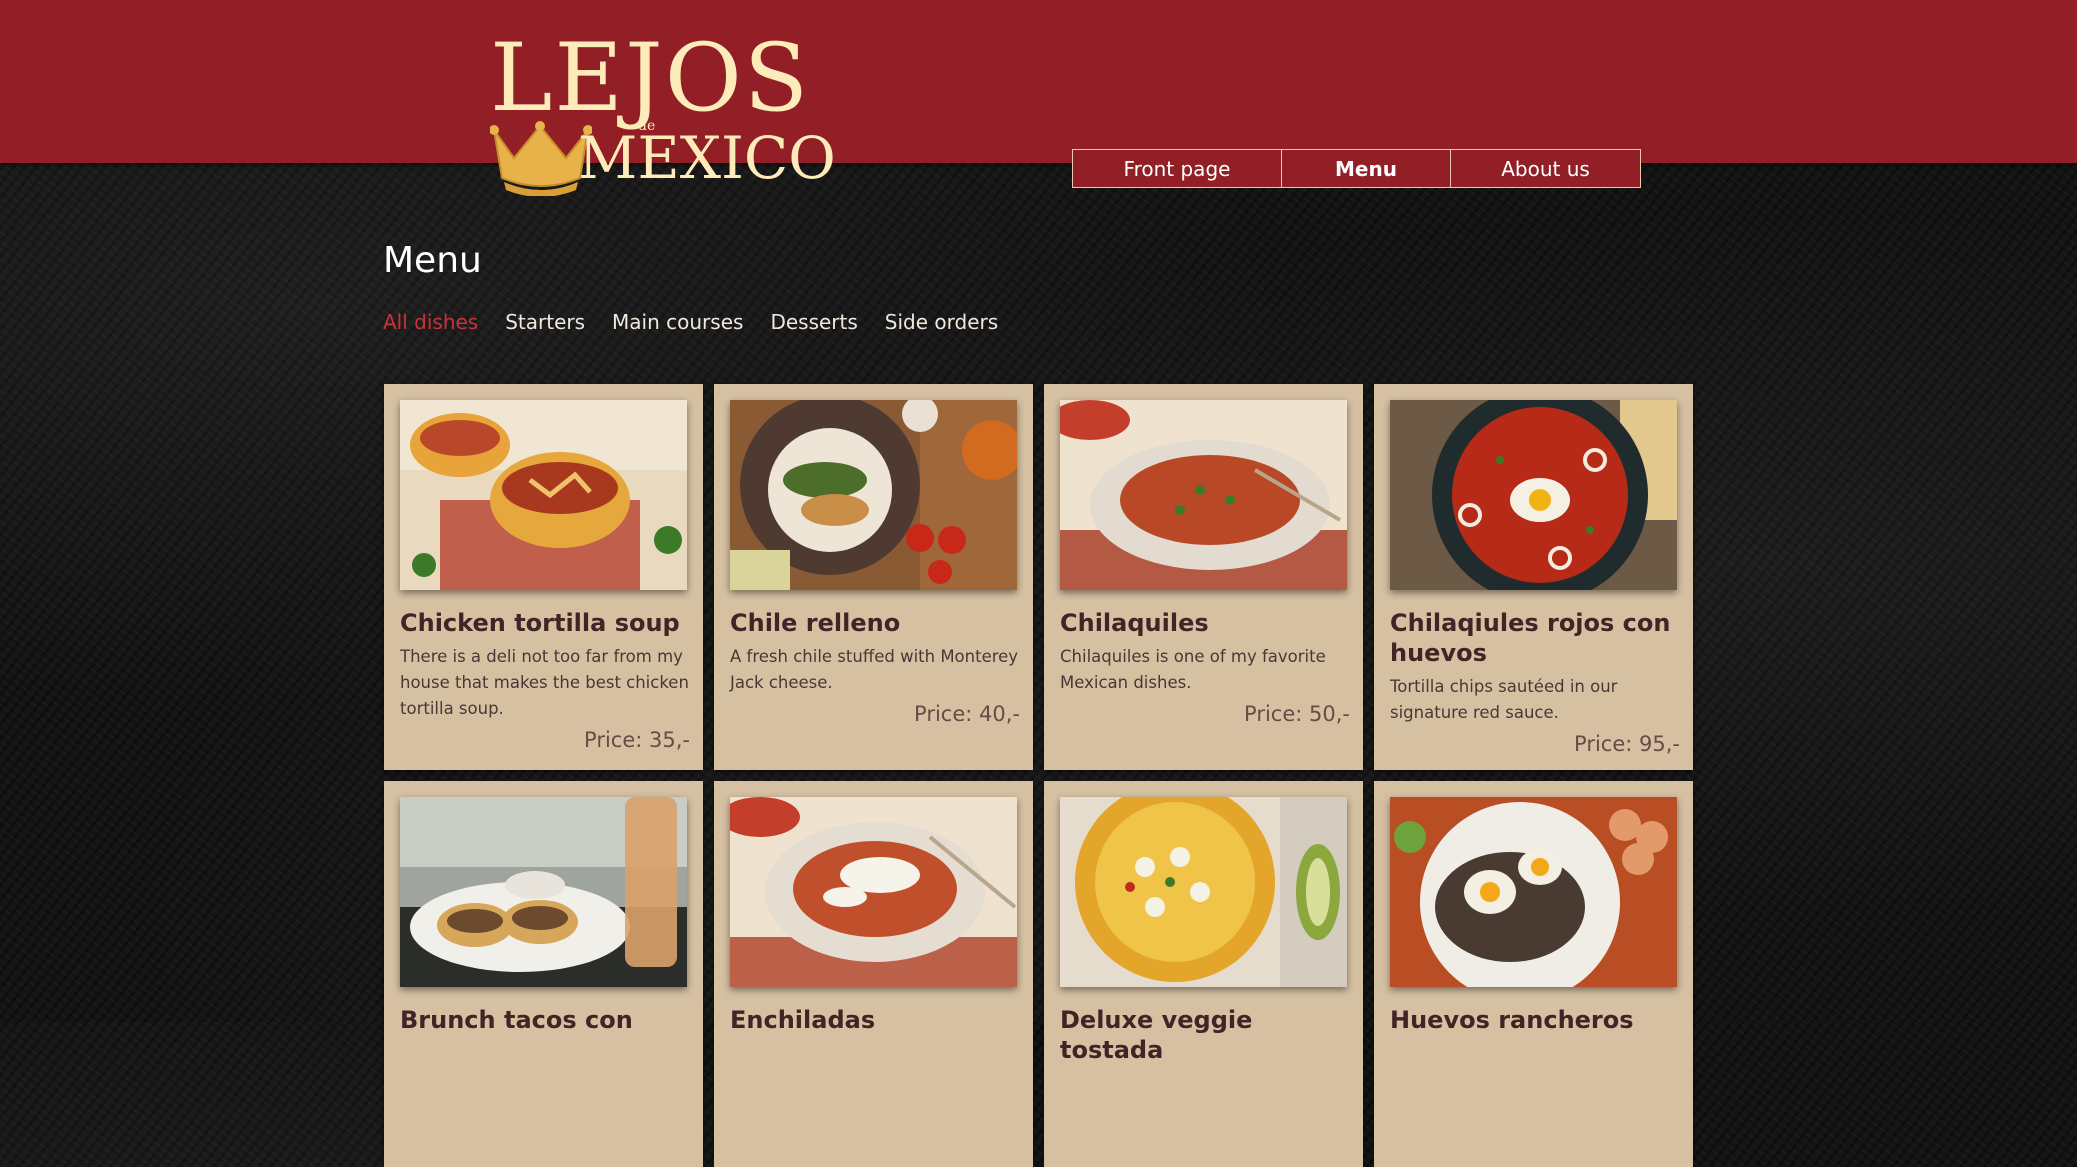  What do you see at coordinates (1545, 168) in the screenshot?
I see `nav-about-us: About us` at bounding box center [1545, 168].